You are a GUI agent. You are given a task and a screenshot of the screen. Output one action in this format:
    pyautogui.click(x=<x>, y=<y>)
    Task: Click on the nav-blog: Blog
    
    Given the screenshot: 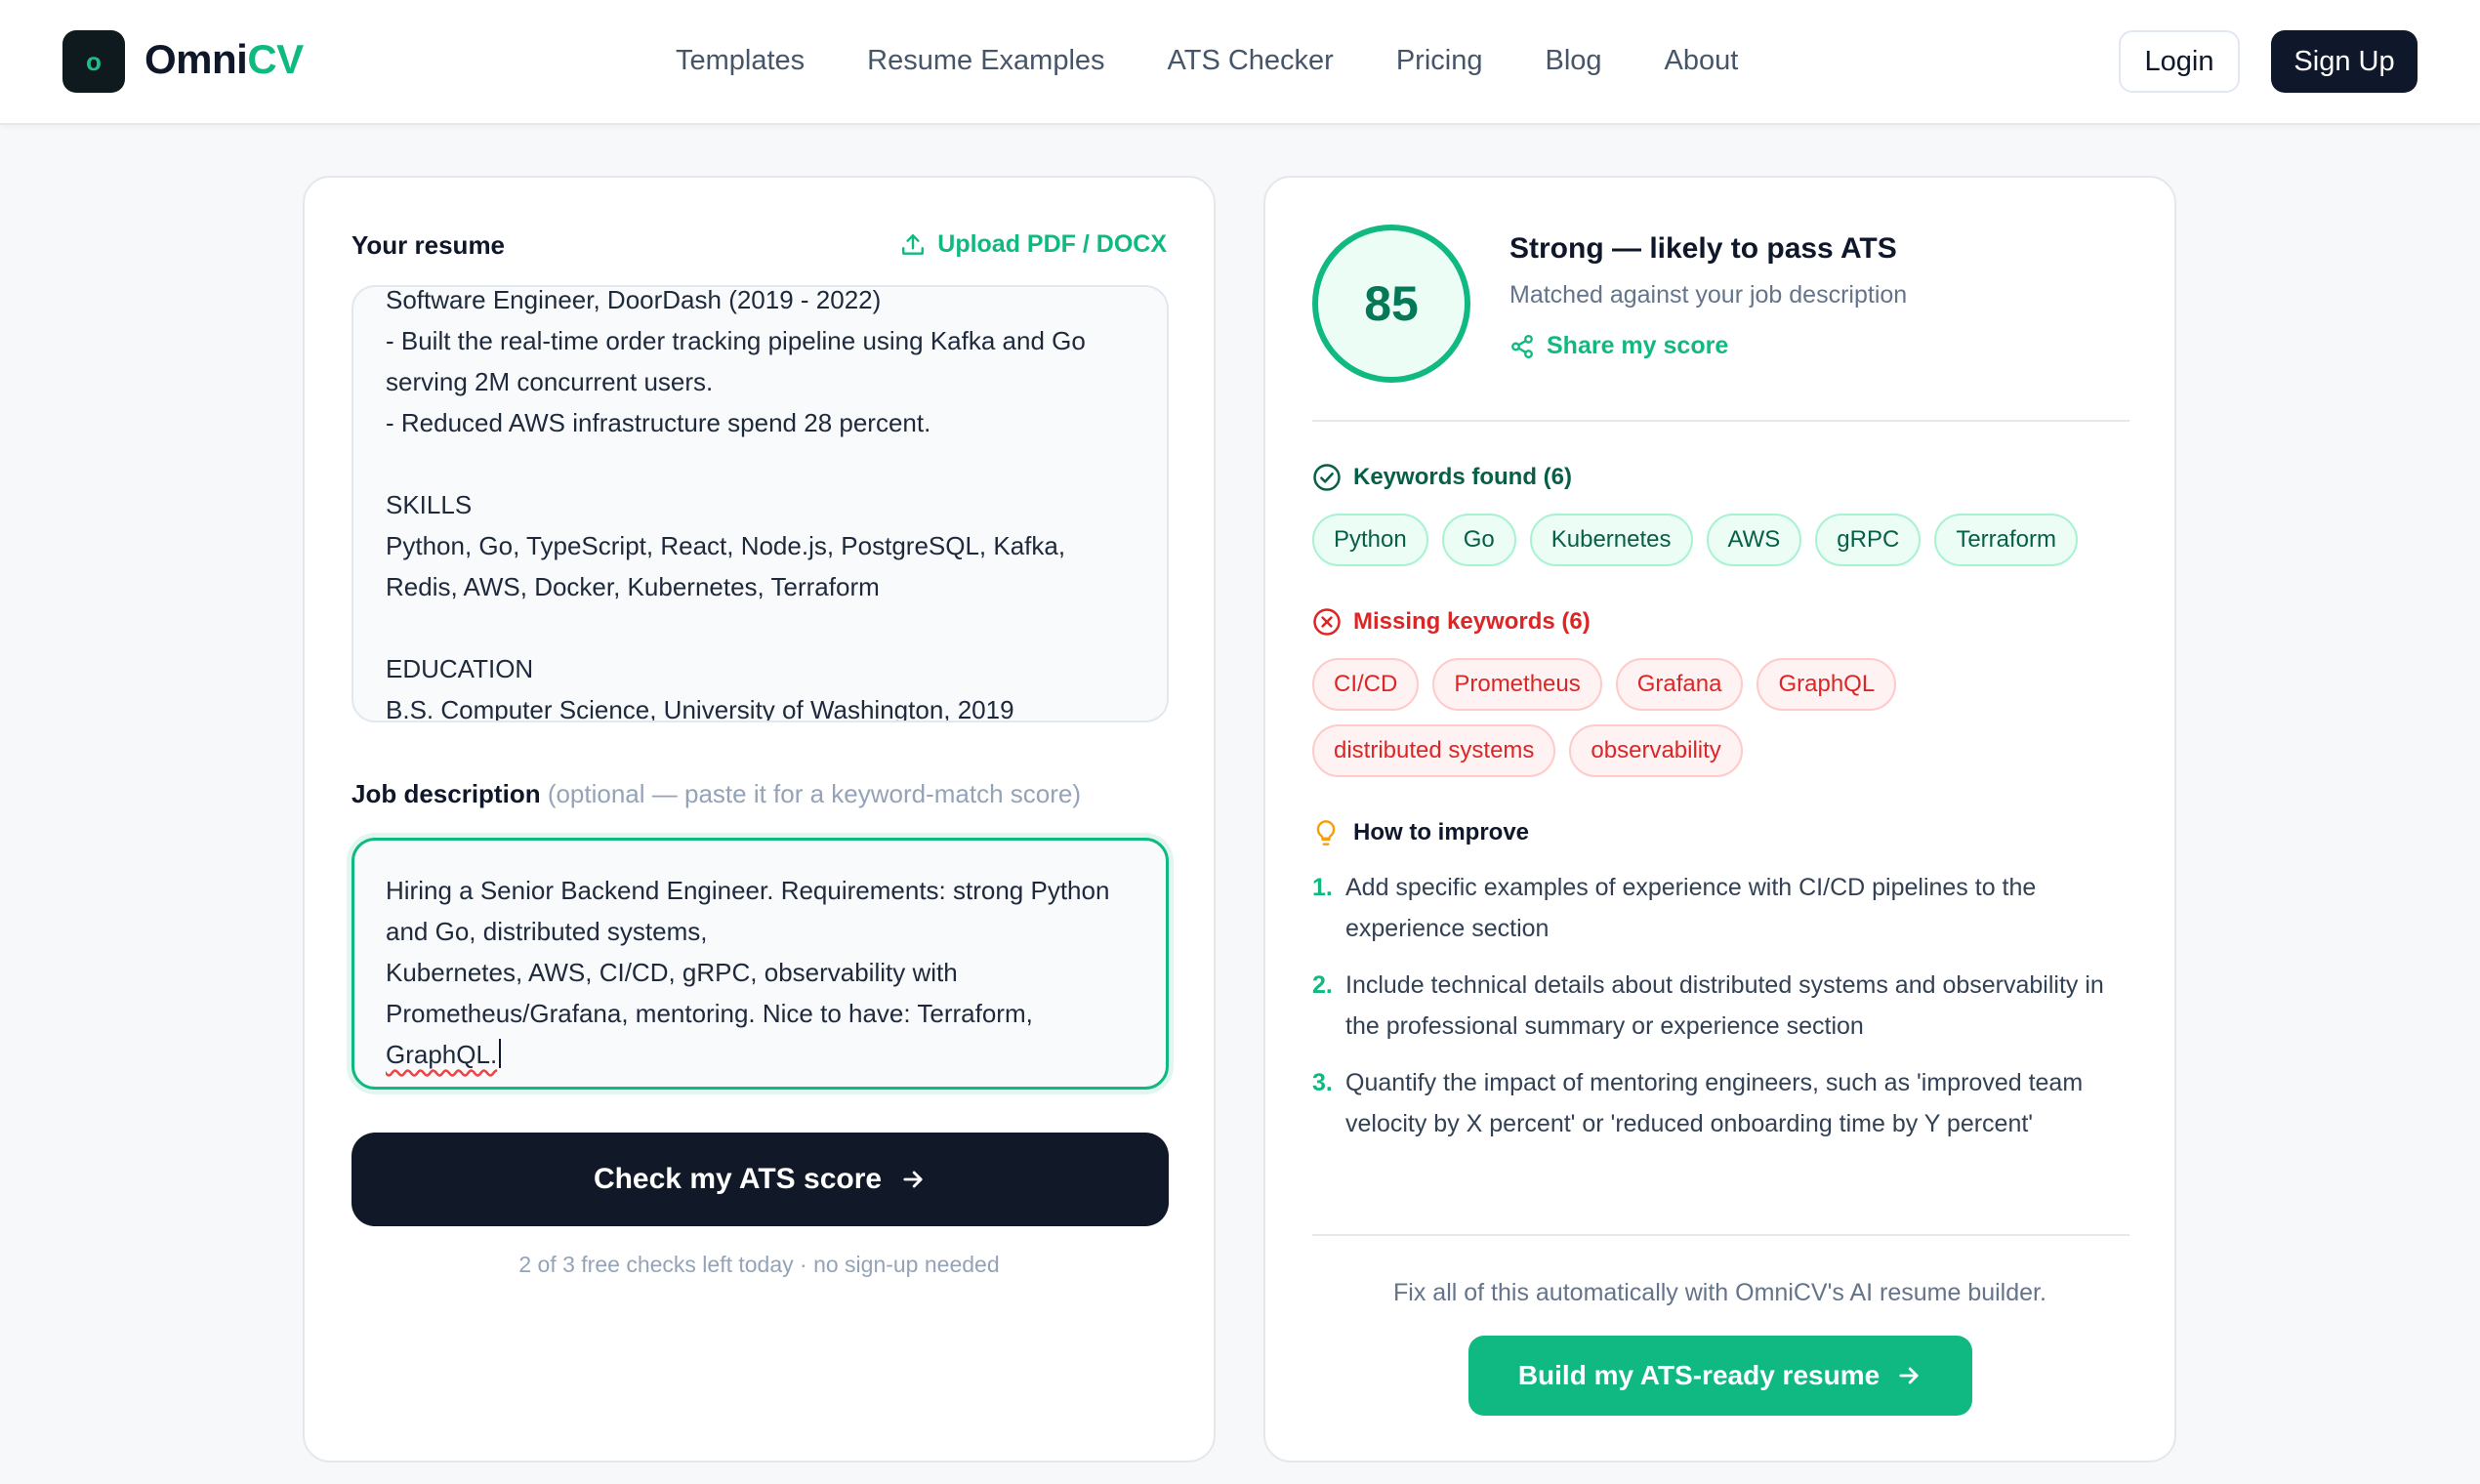 What is the action you would take?
    pyautogui.click(x=1574, y=61)
    